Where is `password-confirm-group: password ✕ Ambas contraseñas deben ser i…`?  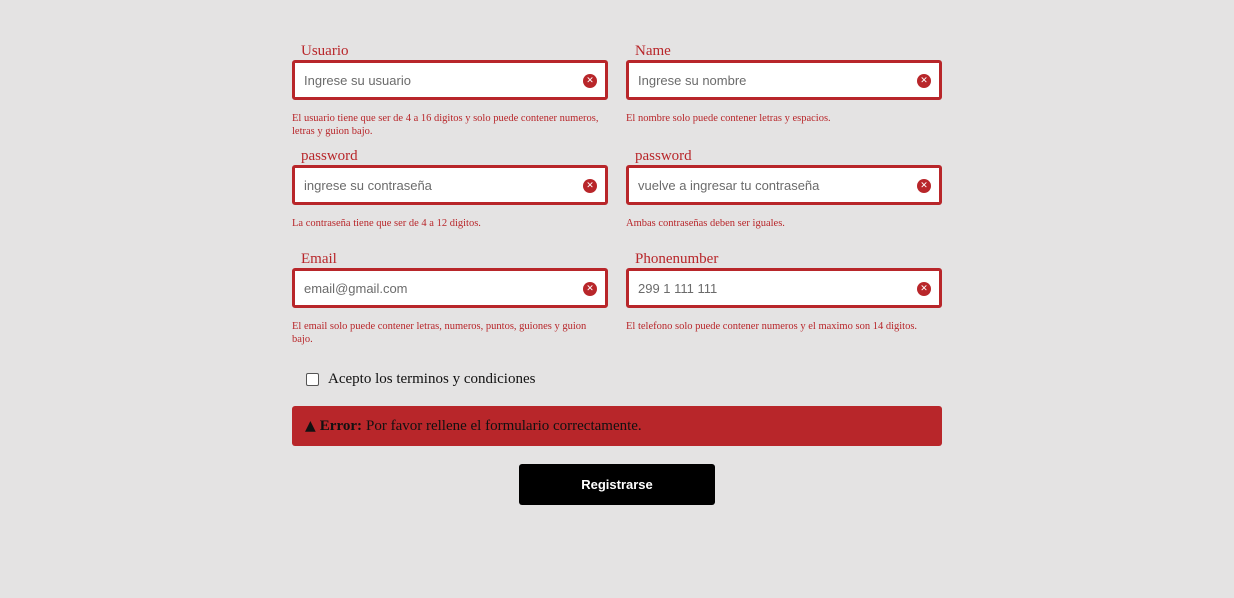
password-confirm-group: password ✕ Ambas contraseñas deben ser i… is located at coordinates (784, 188).